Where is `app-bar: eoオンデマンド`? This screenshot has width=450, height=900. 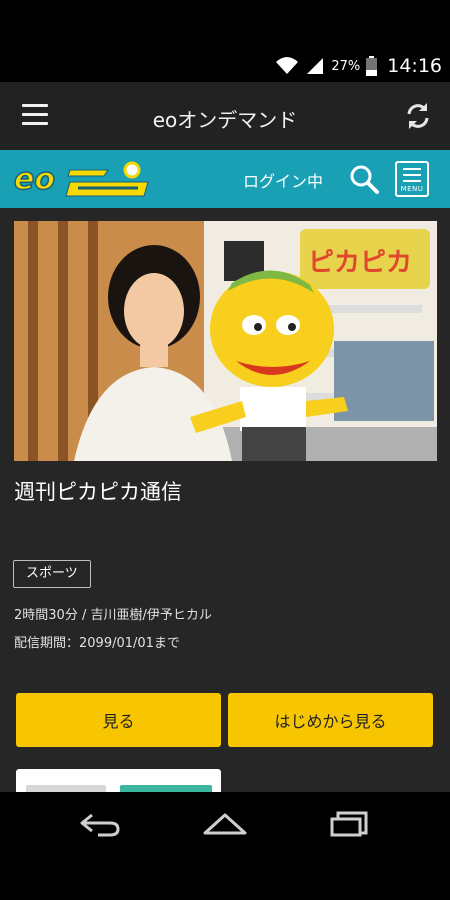 app-bar: eoオンデマンド is located at coordinates (225, 116).